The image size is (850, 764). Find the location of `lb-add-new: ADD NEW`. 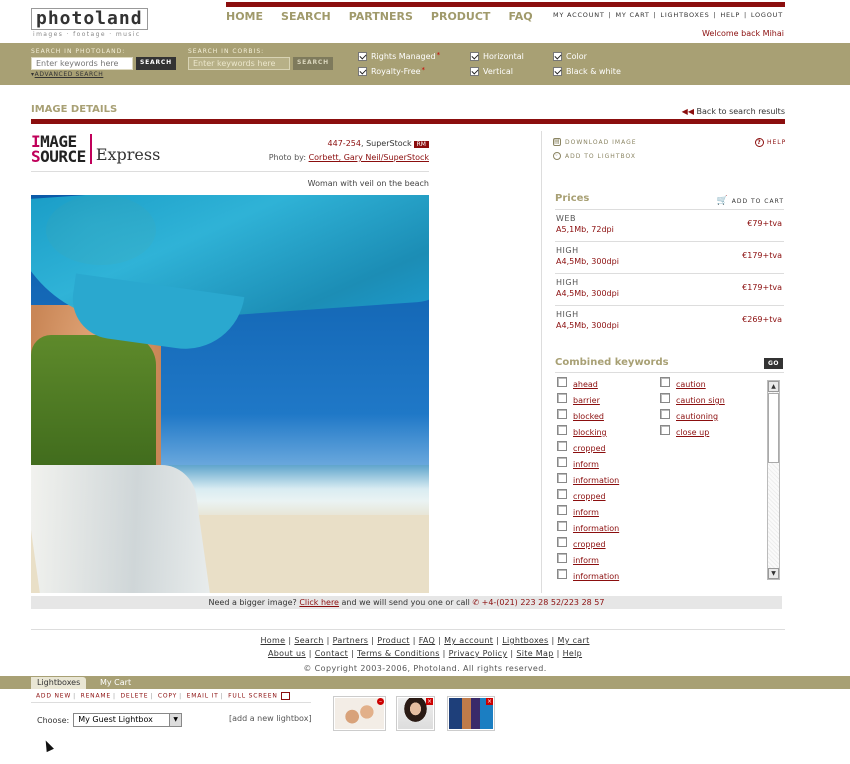

lb-add-new: ADD NEW is located at coordinates (53, 696).